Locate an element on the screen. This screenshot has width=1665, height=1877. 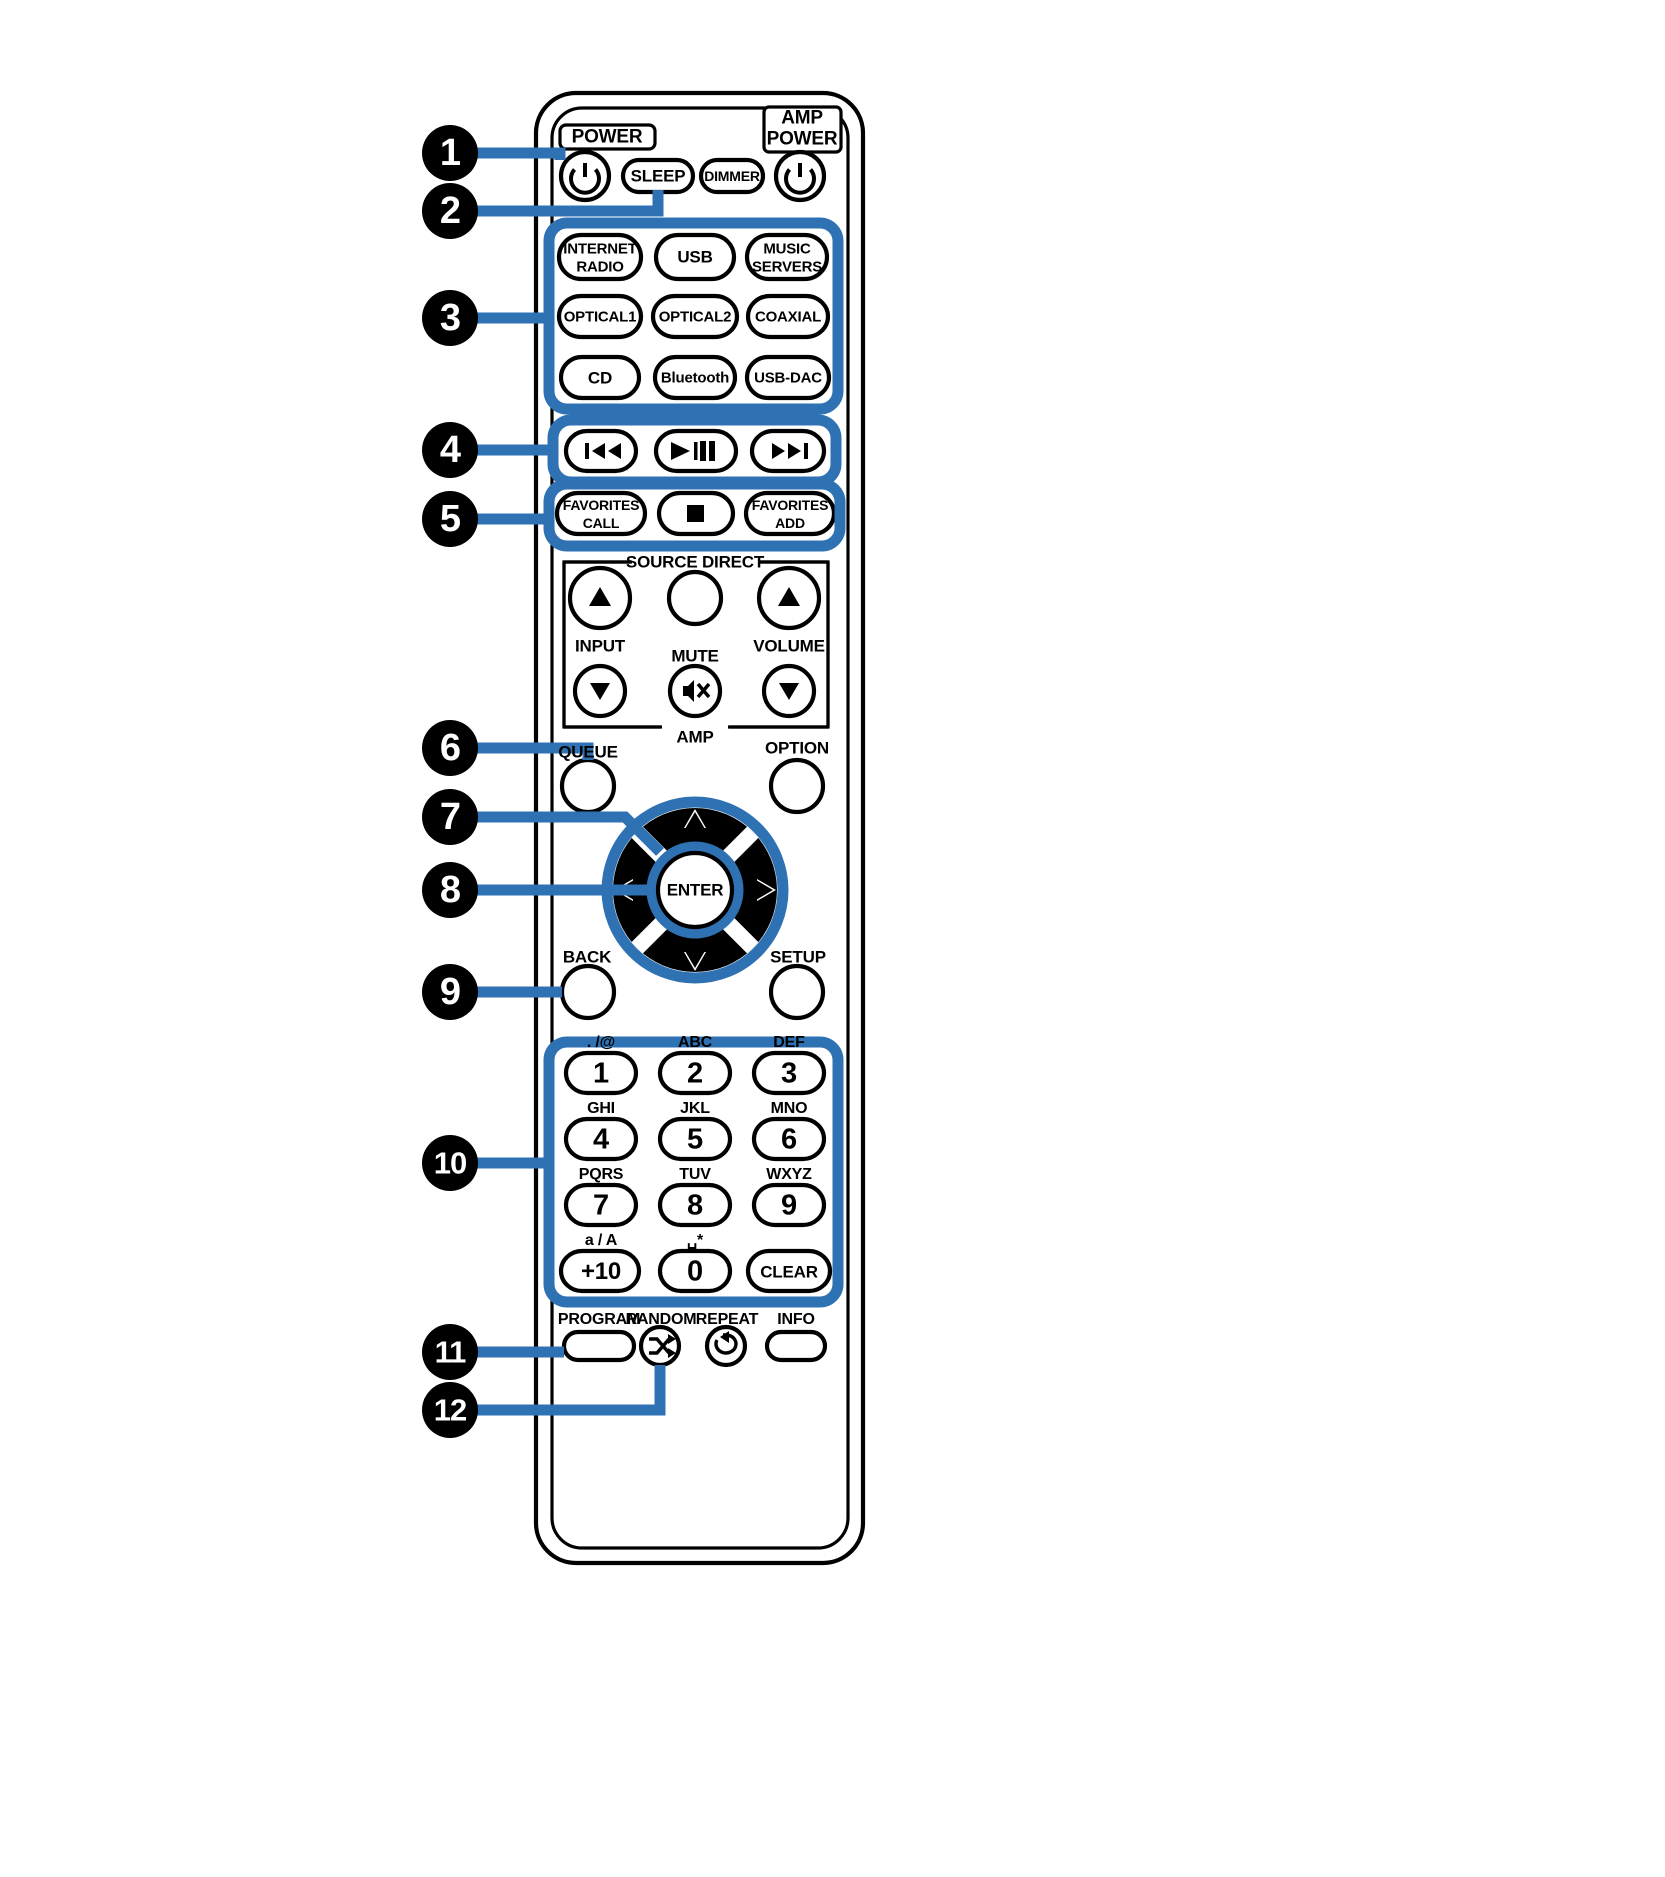
callout-number-2: 2 is located at coordinates (450, 211).